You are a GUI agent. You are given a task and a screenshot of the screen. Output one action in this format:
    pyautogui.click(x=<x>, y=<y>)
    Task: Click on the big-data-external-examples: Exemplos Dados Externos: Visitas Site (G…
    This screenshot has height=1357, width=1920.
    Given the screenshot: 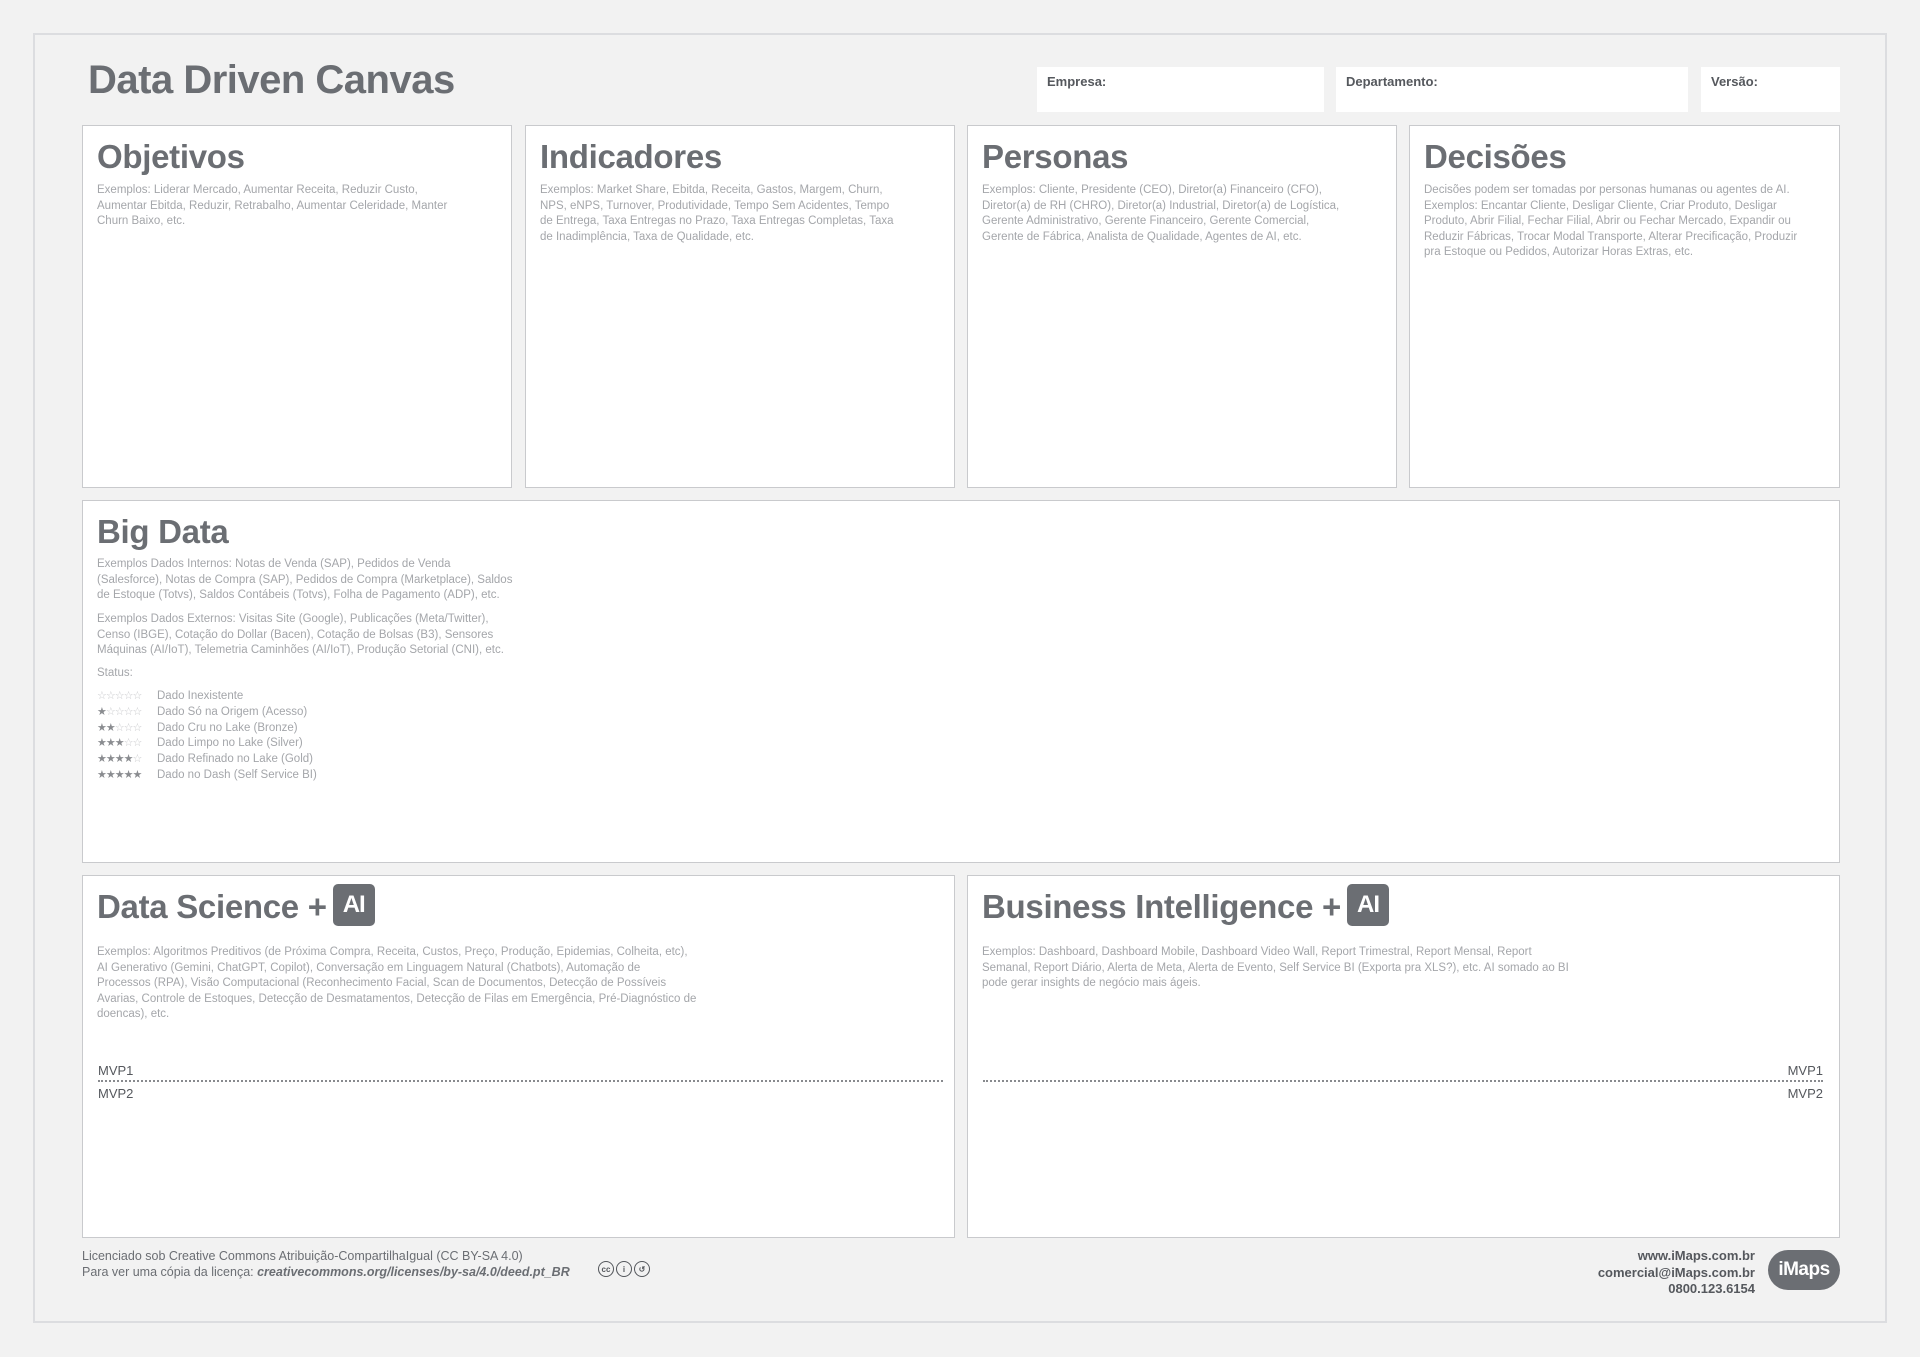 What is the action you would take?
    pyautogui.click(x=300, y=634)
    